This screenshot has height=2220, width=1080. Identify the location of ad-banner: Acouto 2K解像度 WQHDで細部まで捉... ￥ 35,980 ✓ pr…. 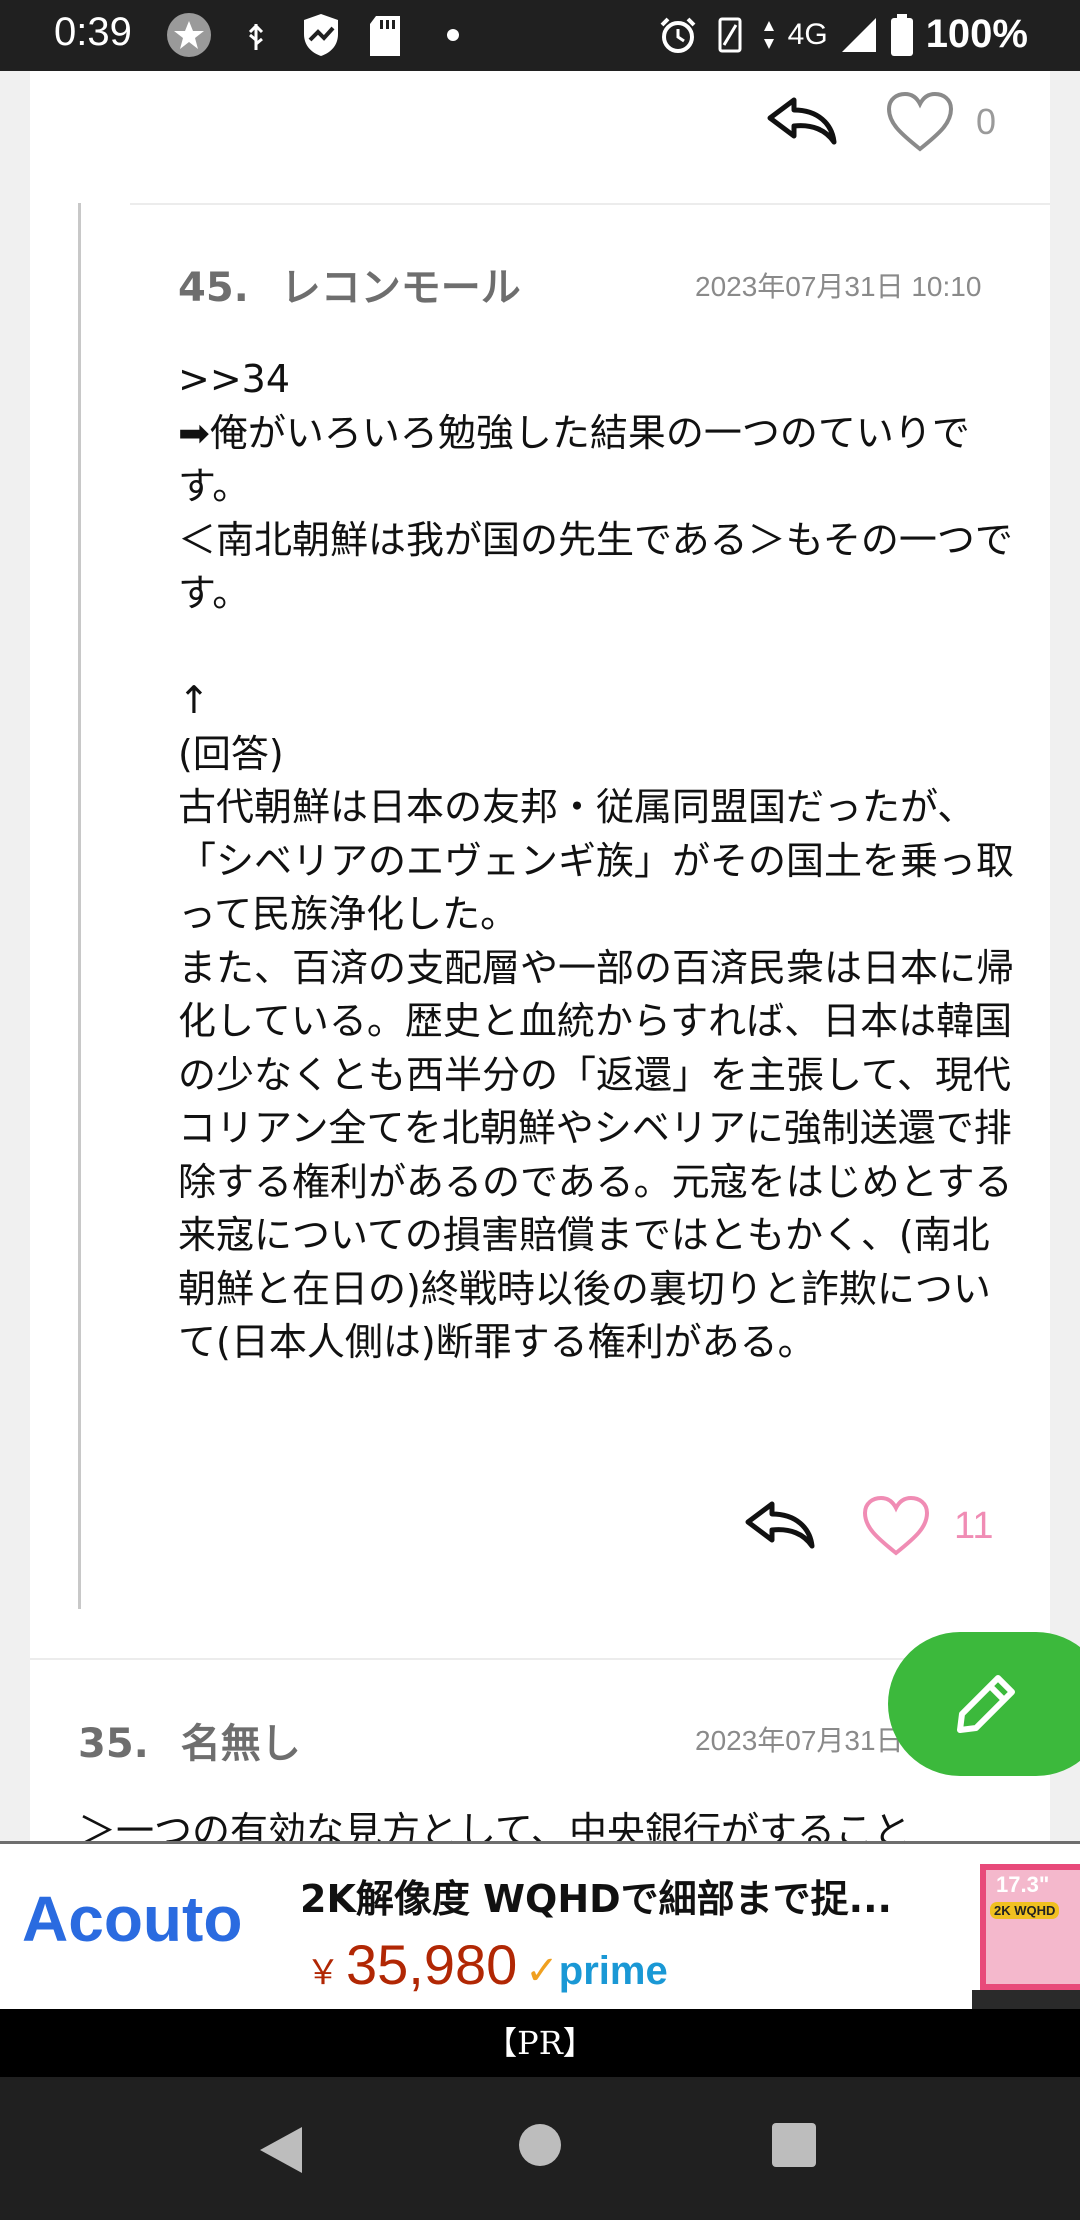
(540, 1925).